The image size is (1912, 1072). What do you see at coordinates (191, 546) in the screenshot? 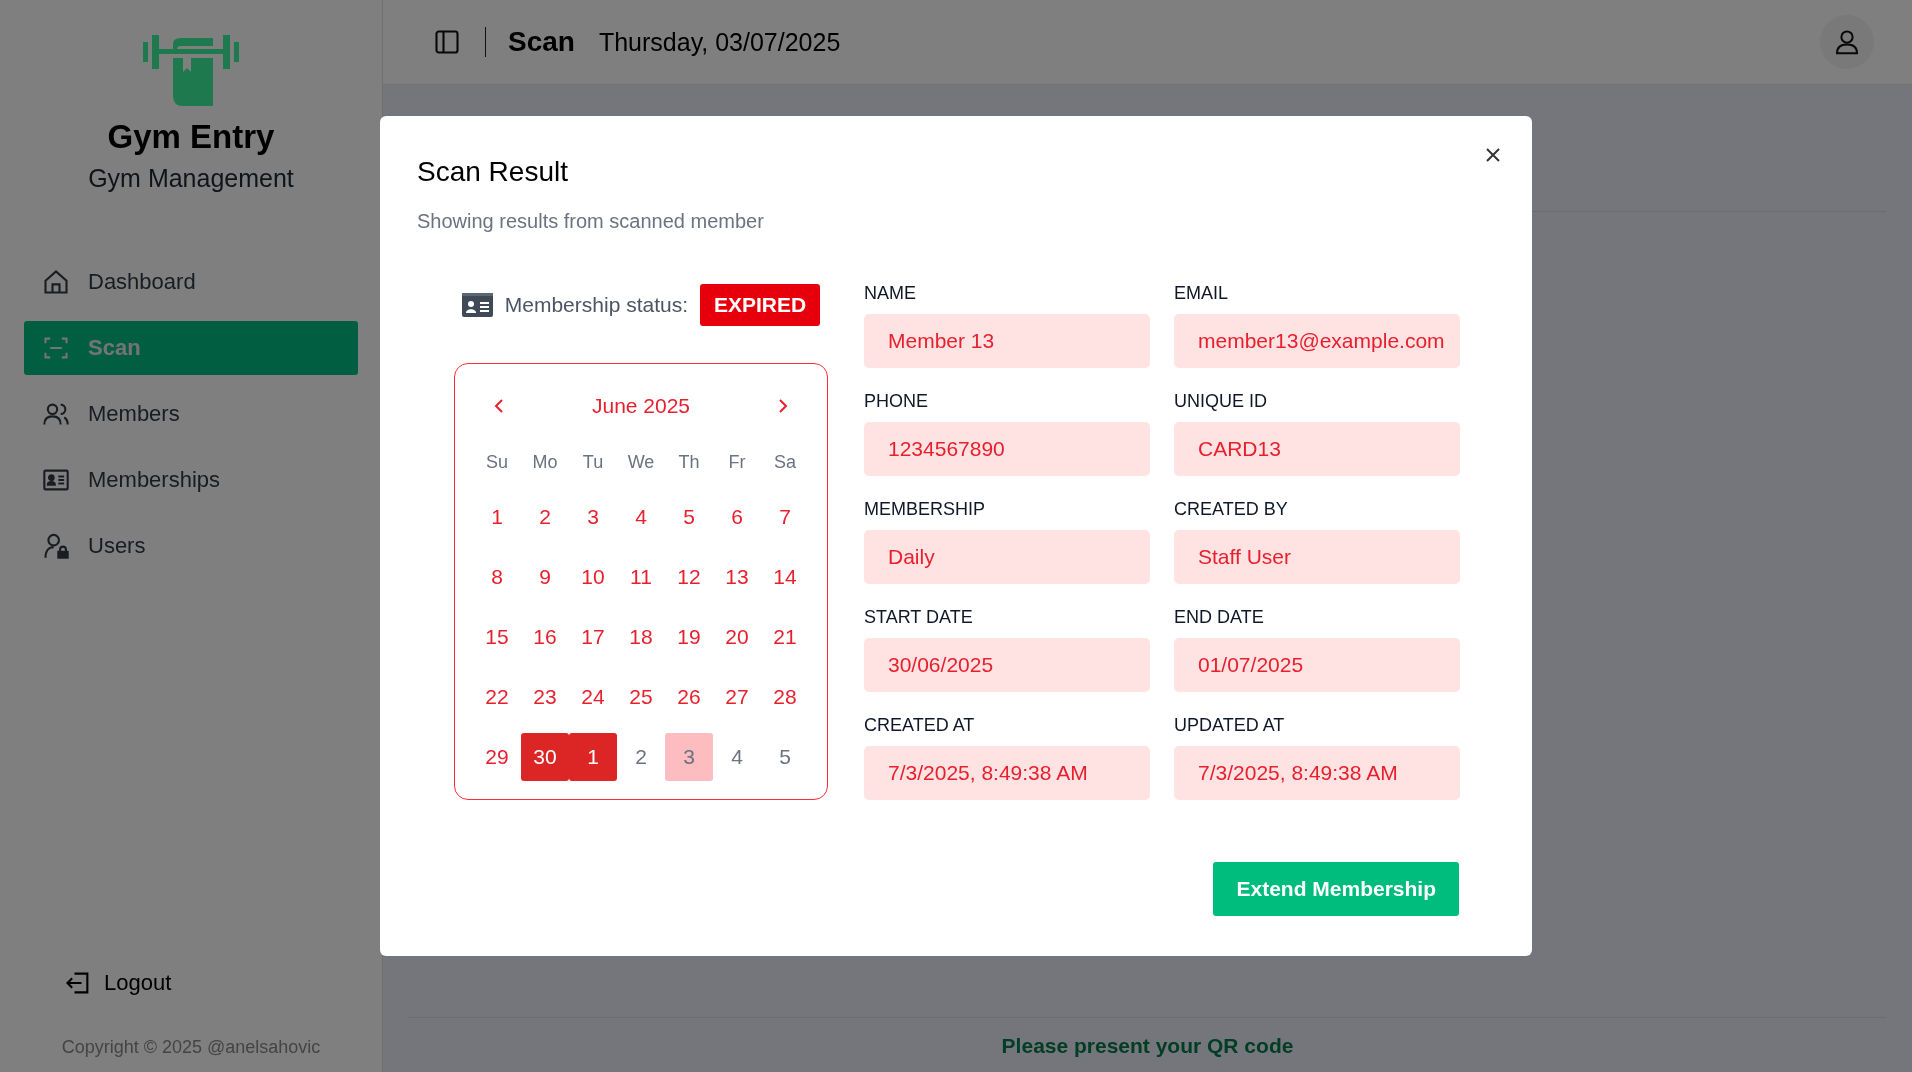
I see `sidebar-item: Users` at bounding box center [191, 546].